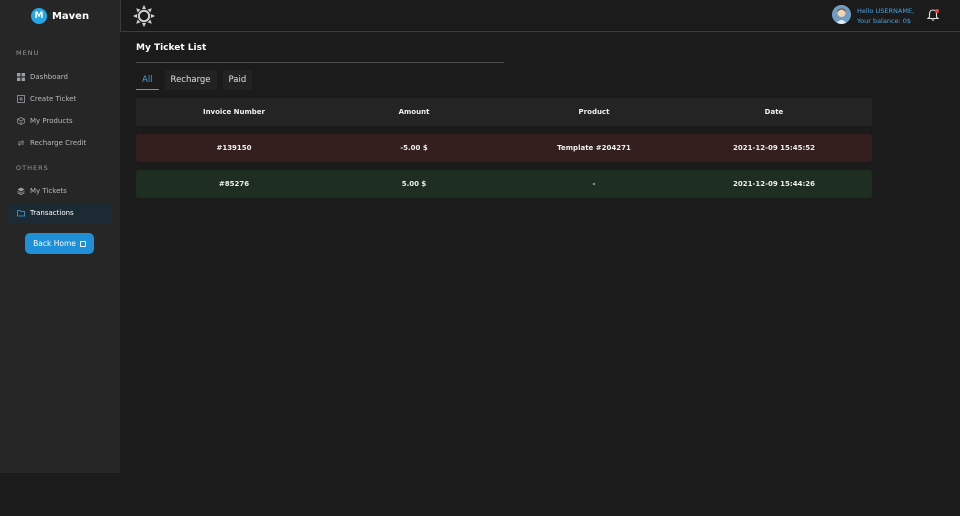  I want to click on sidebar-item-dashboard: Dashboard, so click(60, 77).